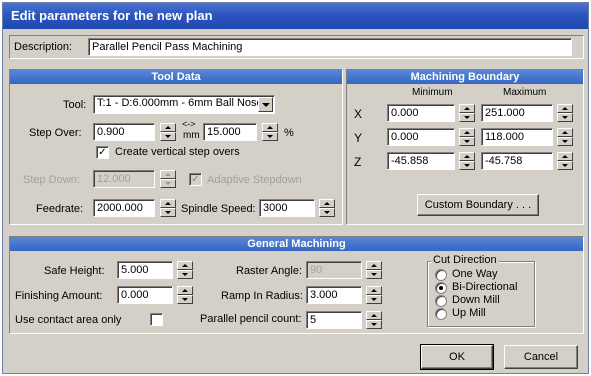  What do you see at coordinates (68, 320) in the screenshot?
I see `contact-area-label: Use contact area only` at bounding box center [68, 320].